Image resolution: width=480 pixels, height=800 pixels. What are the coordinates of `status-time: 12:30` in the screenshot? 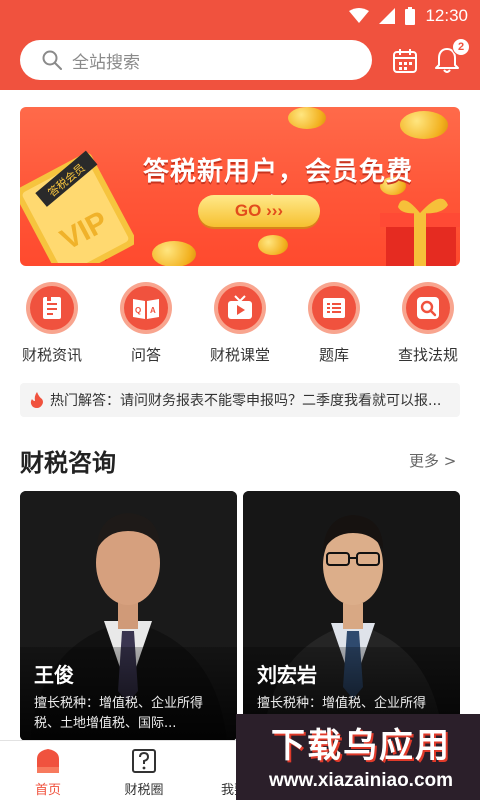 It's located at (446, 15).